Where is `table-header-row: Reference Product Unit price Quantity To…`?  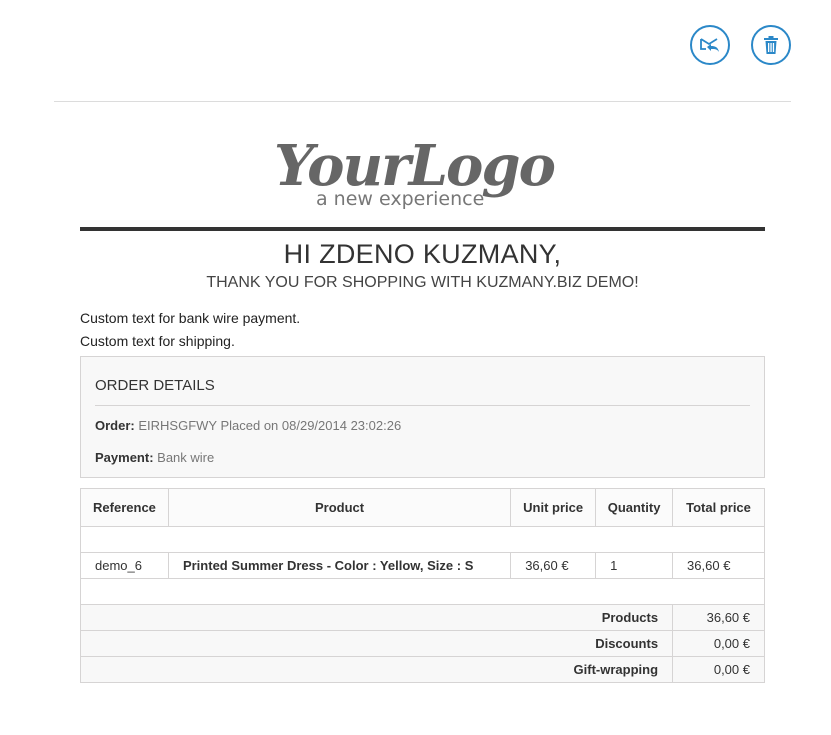 table-header-row: Reference Product Unit price Quantity To… is located at coordinates (422, 507).